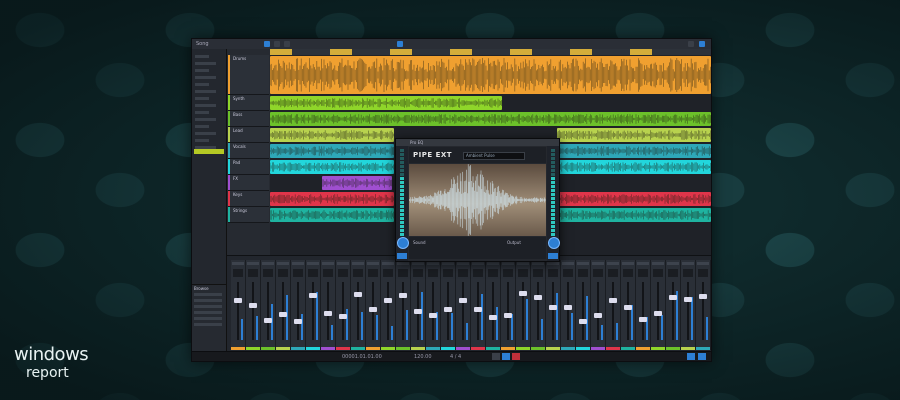  What do you see at coordinates (248, 199) in the screenshot?
I see `track-header: Keys` at bounding box center [248, 199].